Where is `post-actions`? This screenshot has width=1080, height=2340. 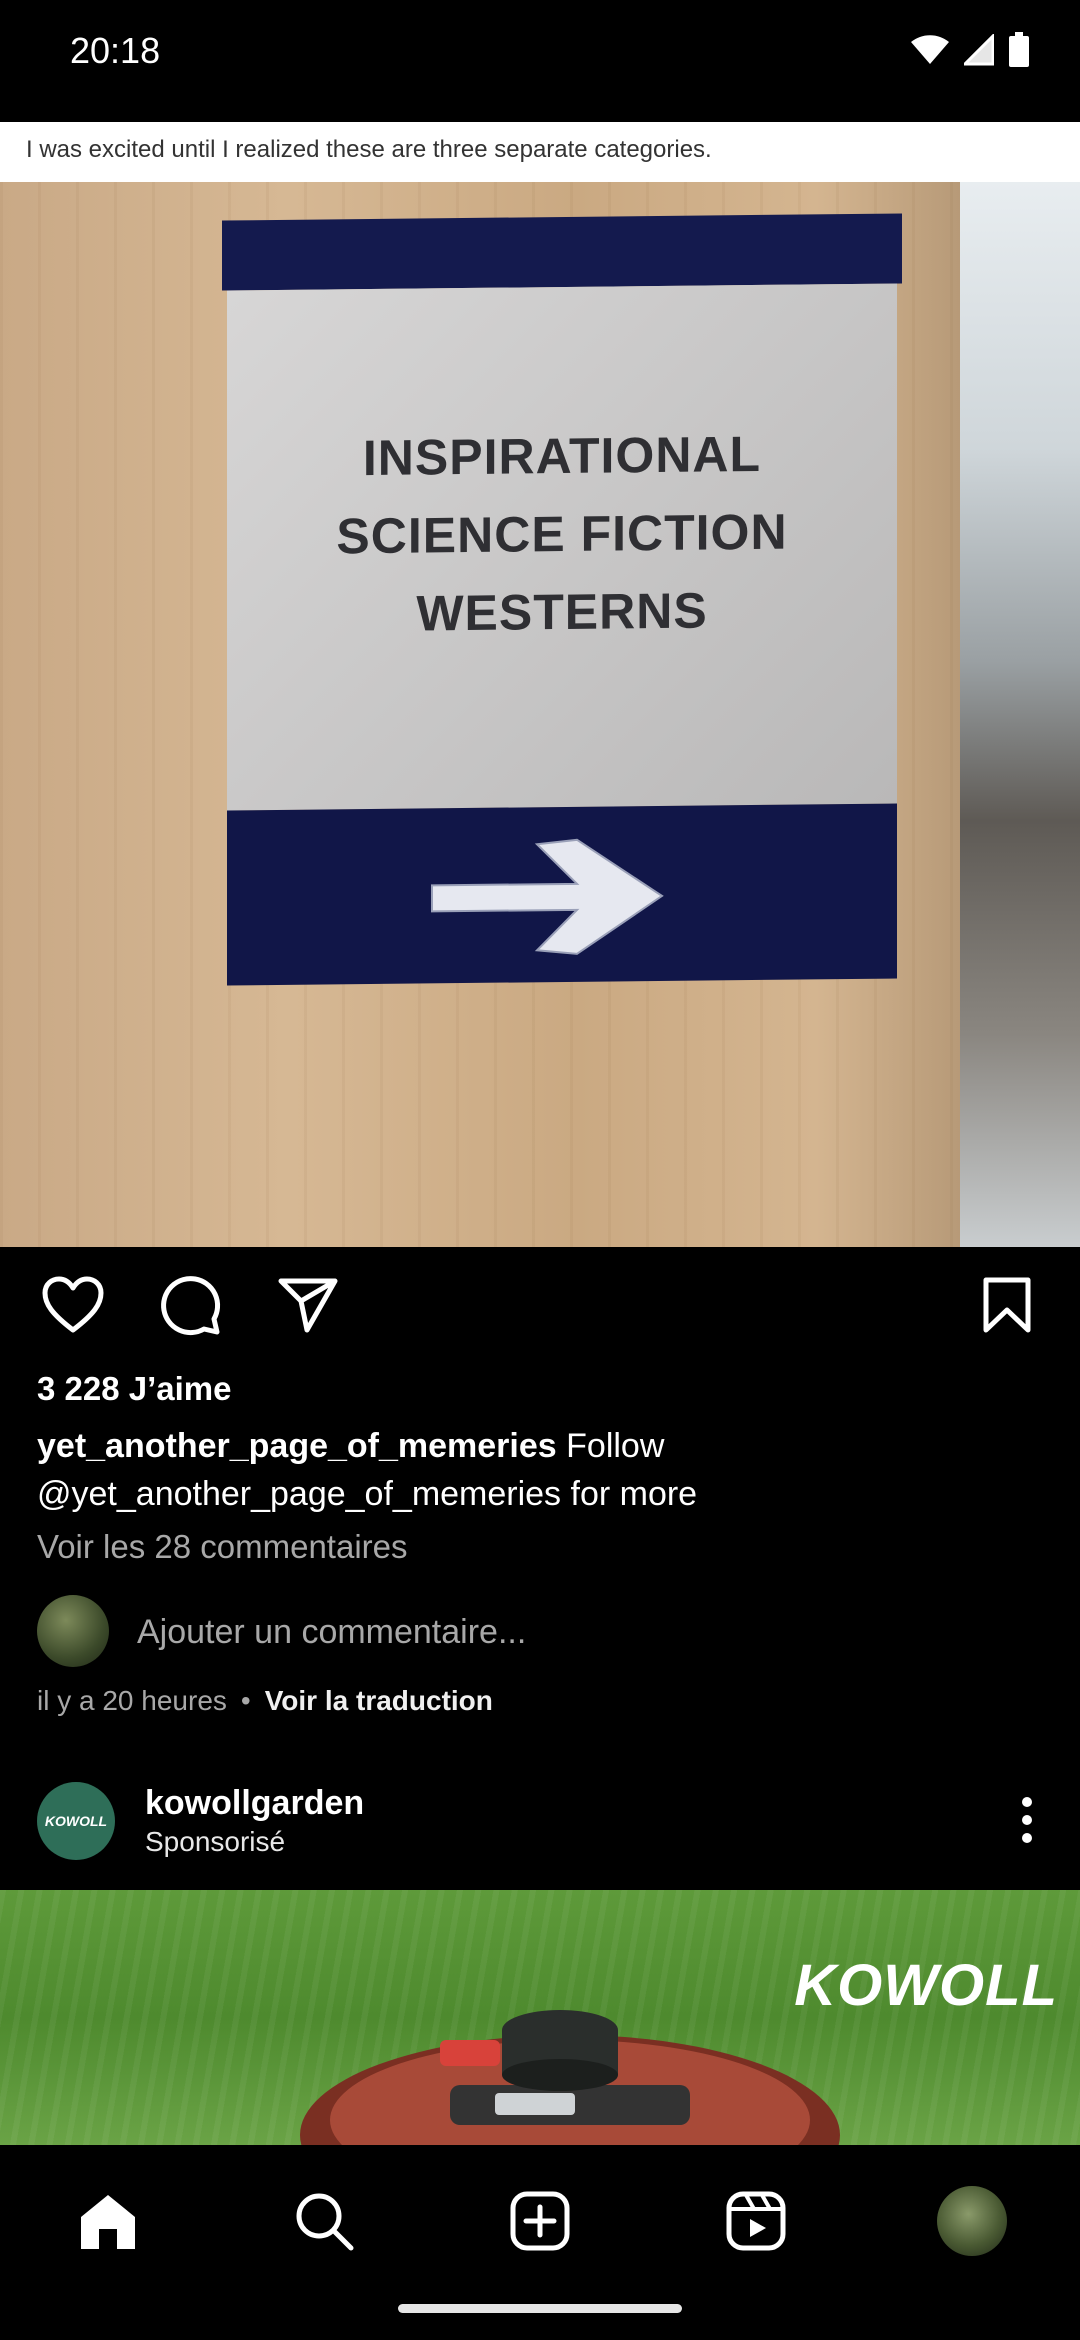 post-actions is located at coordinates (540, 1310).